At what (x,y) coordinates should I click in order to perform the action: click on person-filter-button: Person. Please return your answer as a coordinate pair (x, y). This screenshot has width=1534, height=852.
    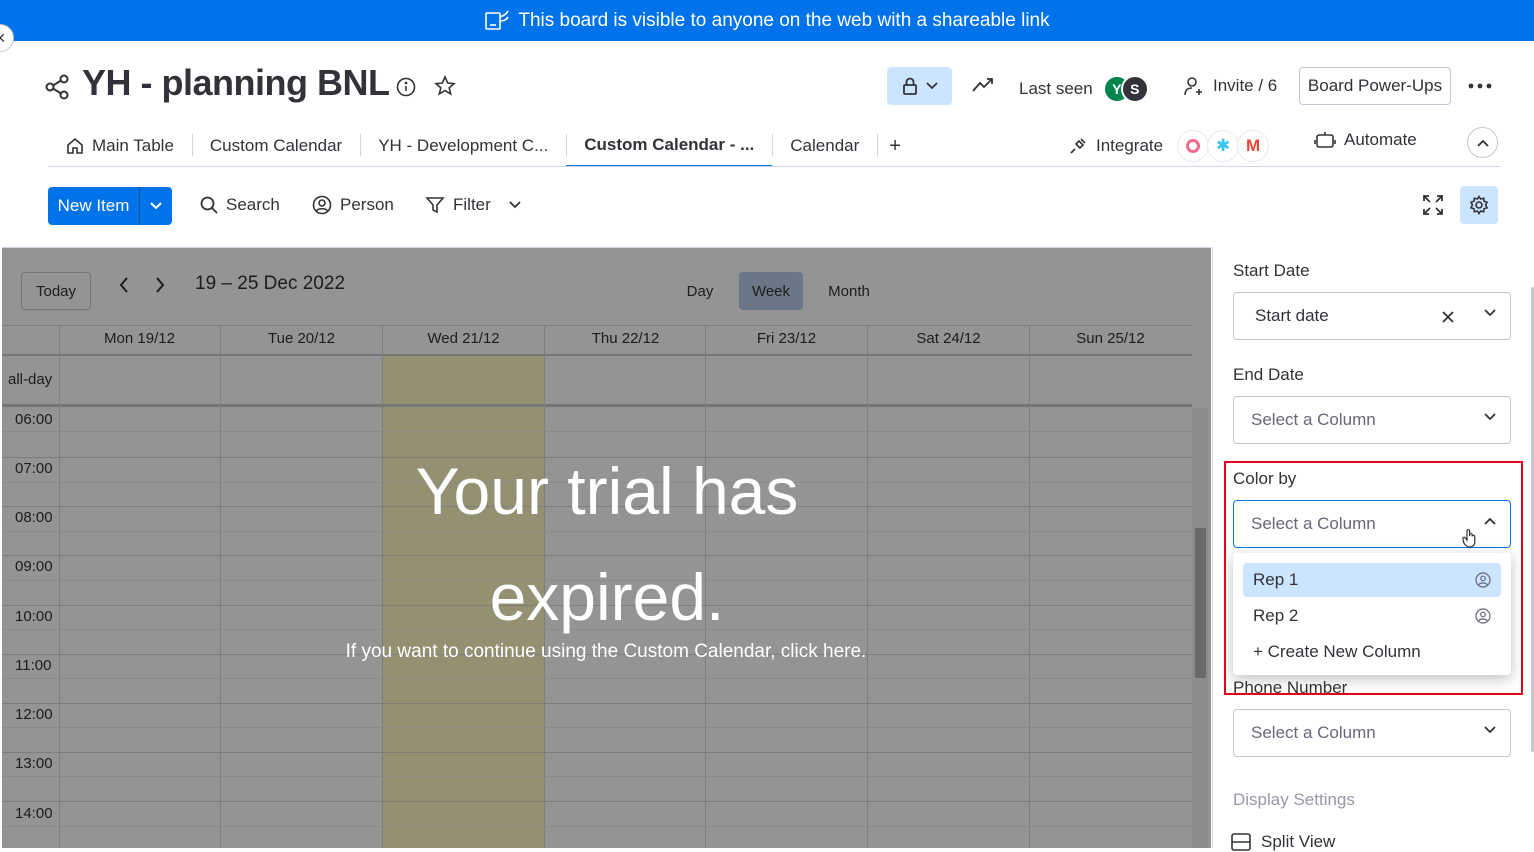
    Looking at the image, I should click on (353, 205).